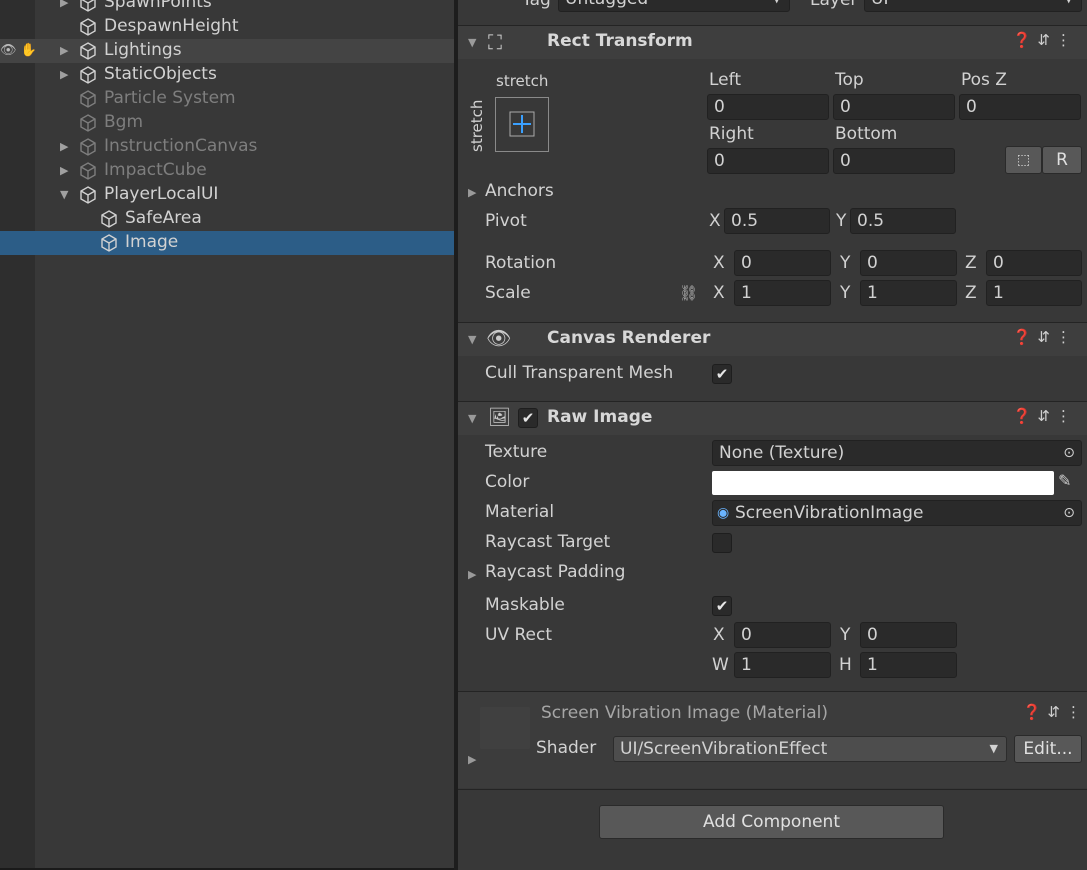 This screenshot has width=1087, height=870. Describe the element at coordinates (1062, 160) in the screenshot. I see `raw-edit-button: R` at that location.